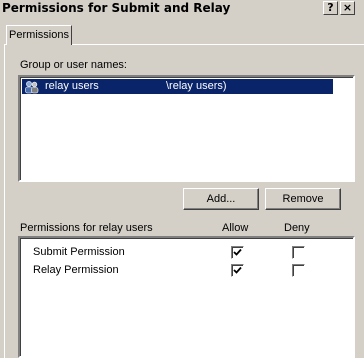 The width and height of the screenshot is (364, 358). I want to click on close-button: ×, so click(347, 8).